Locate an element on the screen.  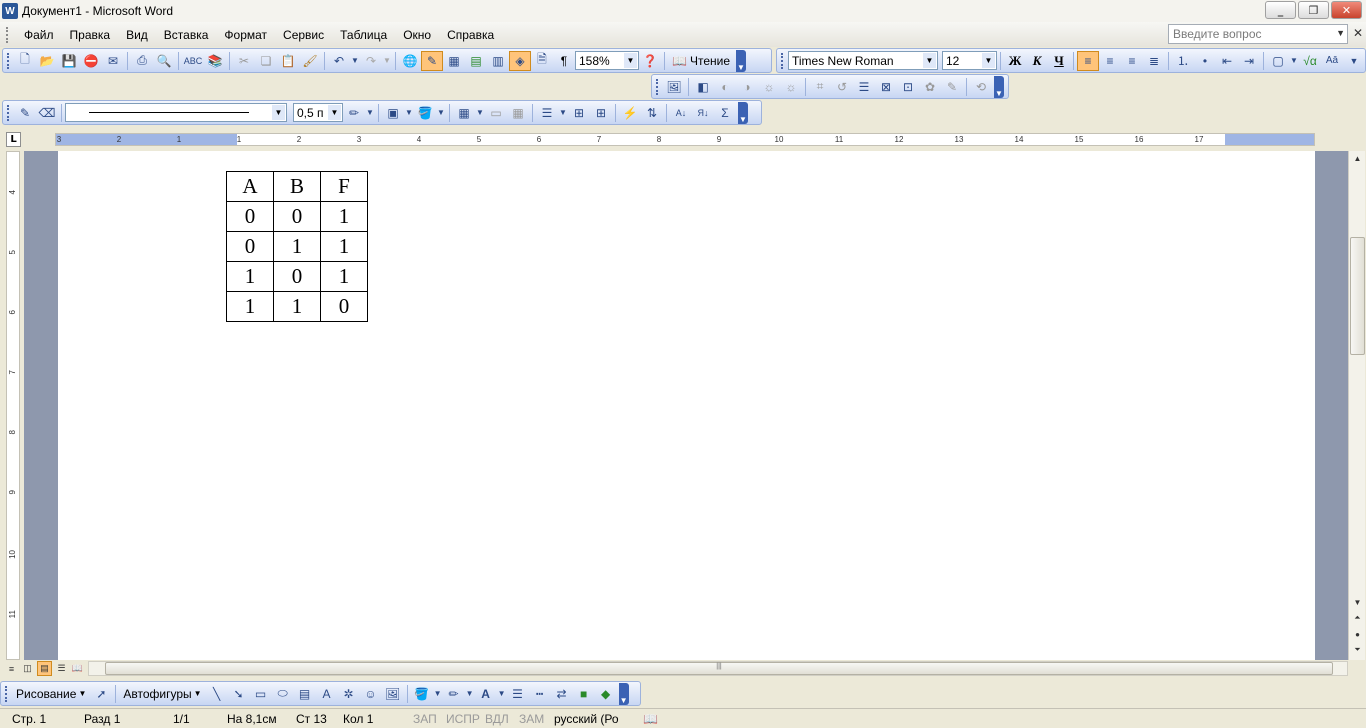
fill-color-dropdown-icon: ▼ is located at coordinates (438, 694).